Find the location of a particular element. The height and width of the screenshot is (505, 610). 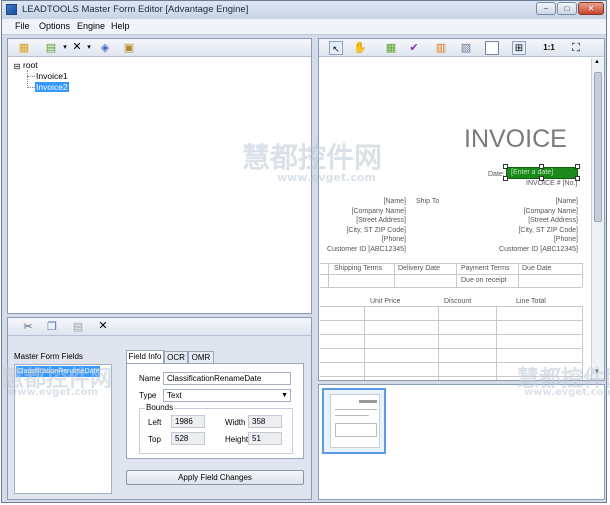

thumbnail-pane is located at coordinates (461, 442).